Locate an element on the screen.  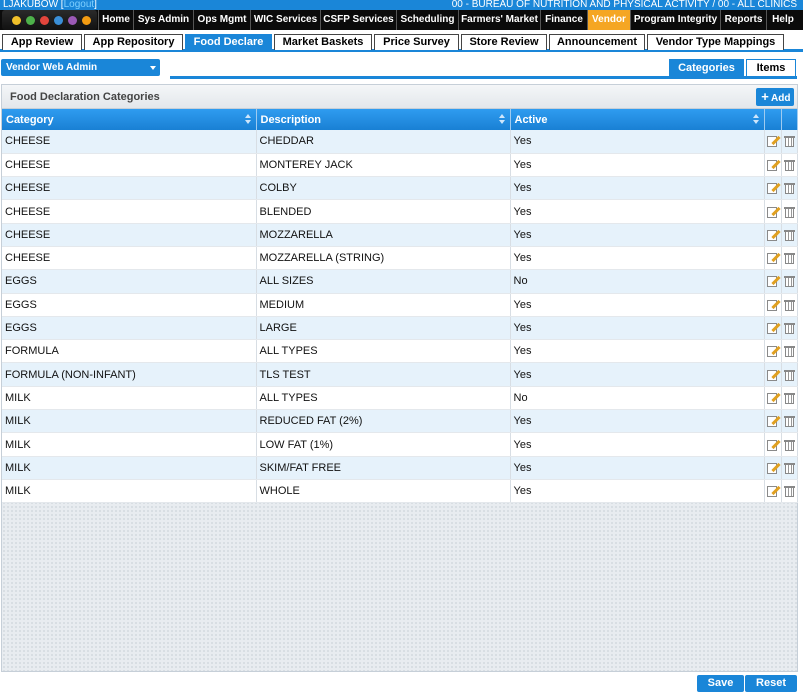
reset-button: Reset is located at coordinates (771, 683).